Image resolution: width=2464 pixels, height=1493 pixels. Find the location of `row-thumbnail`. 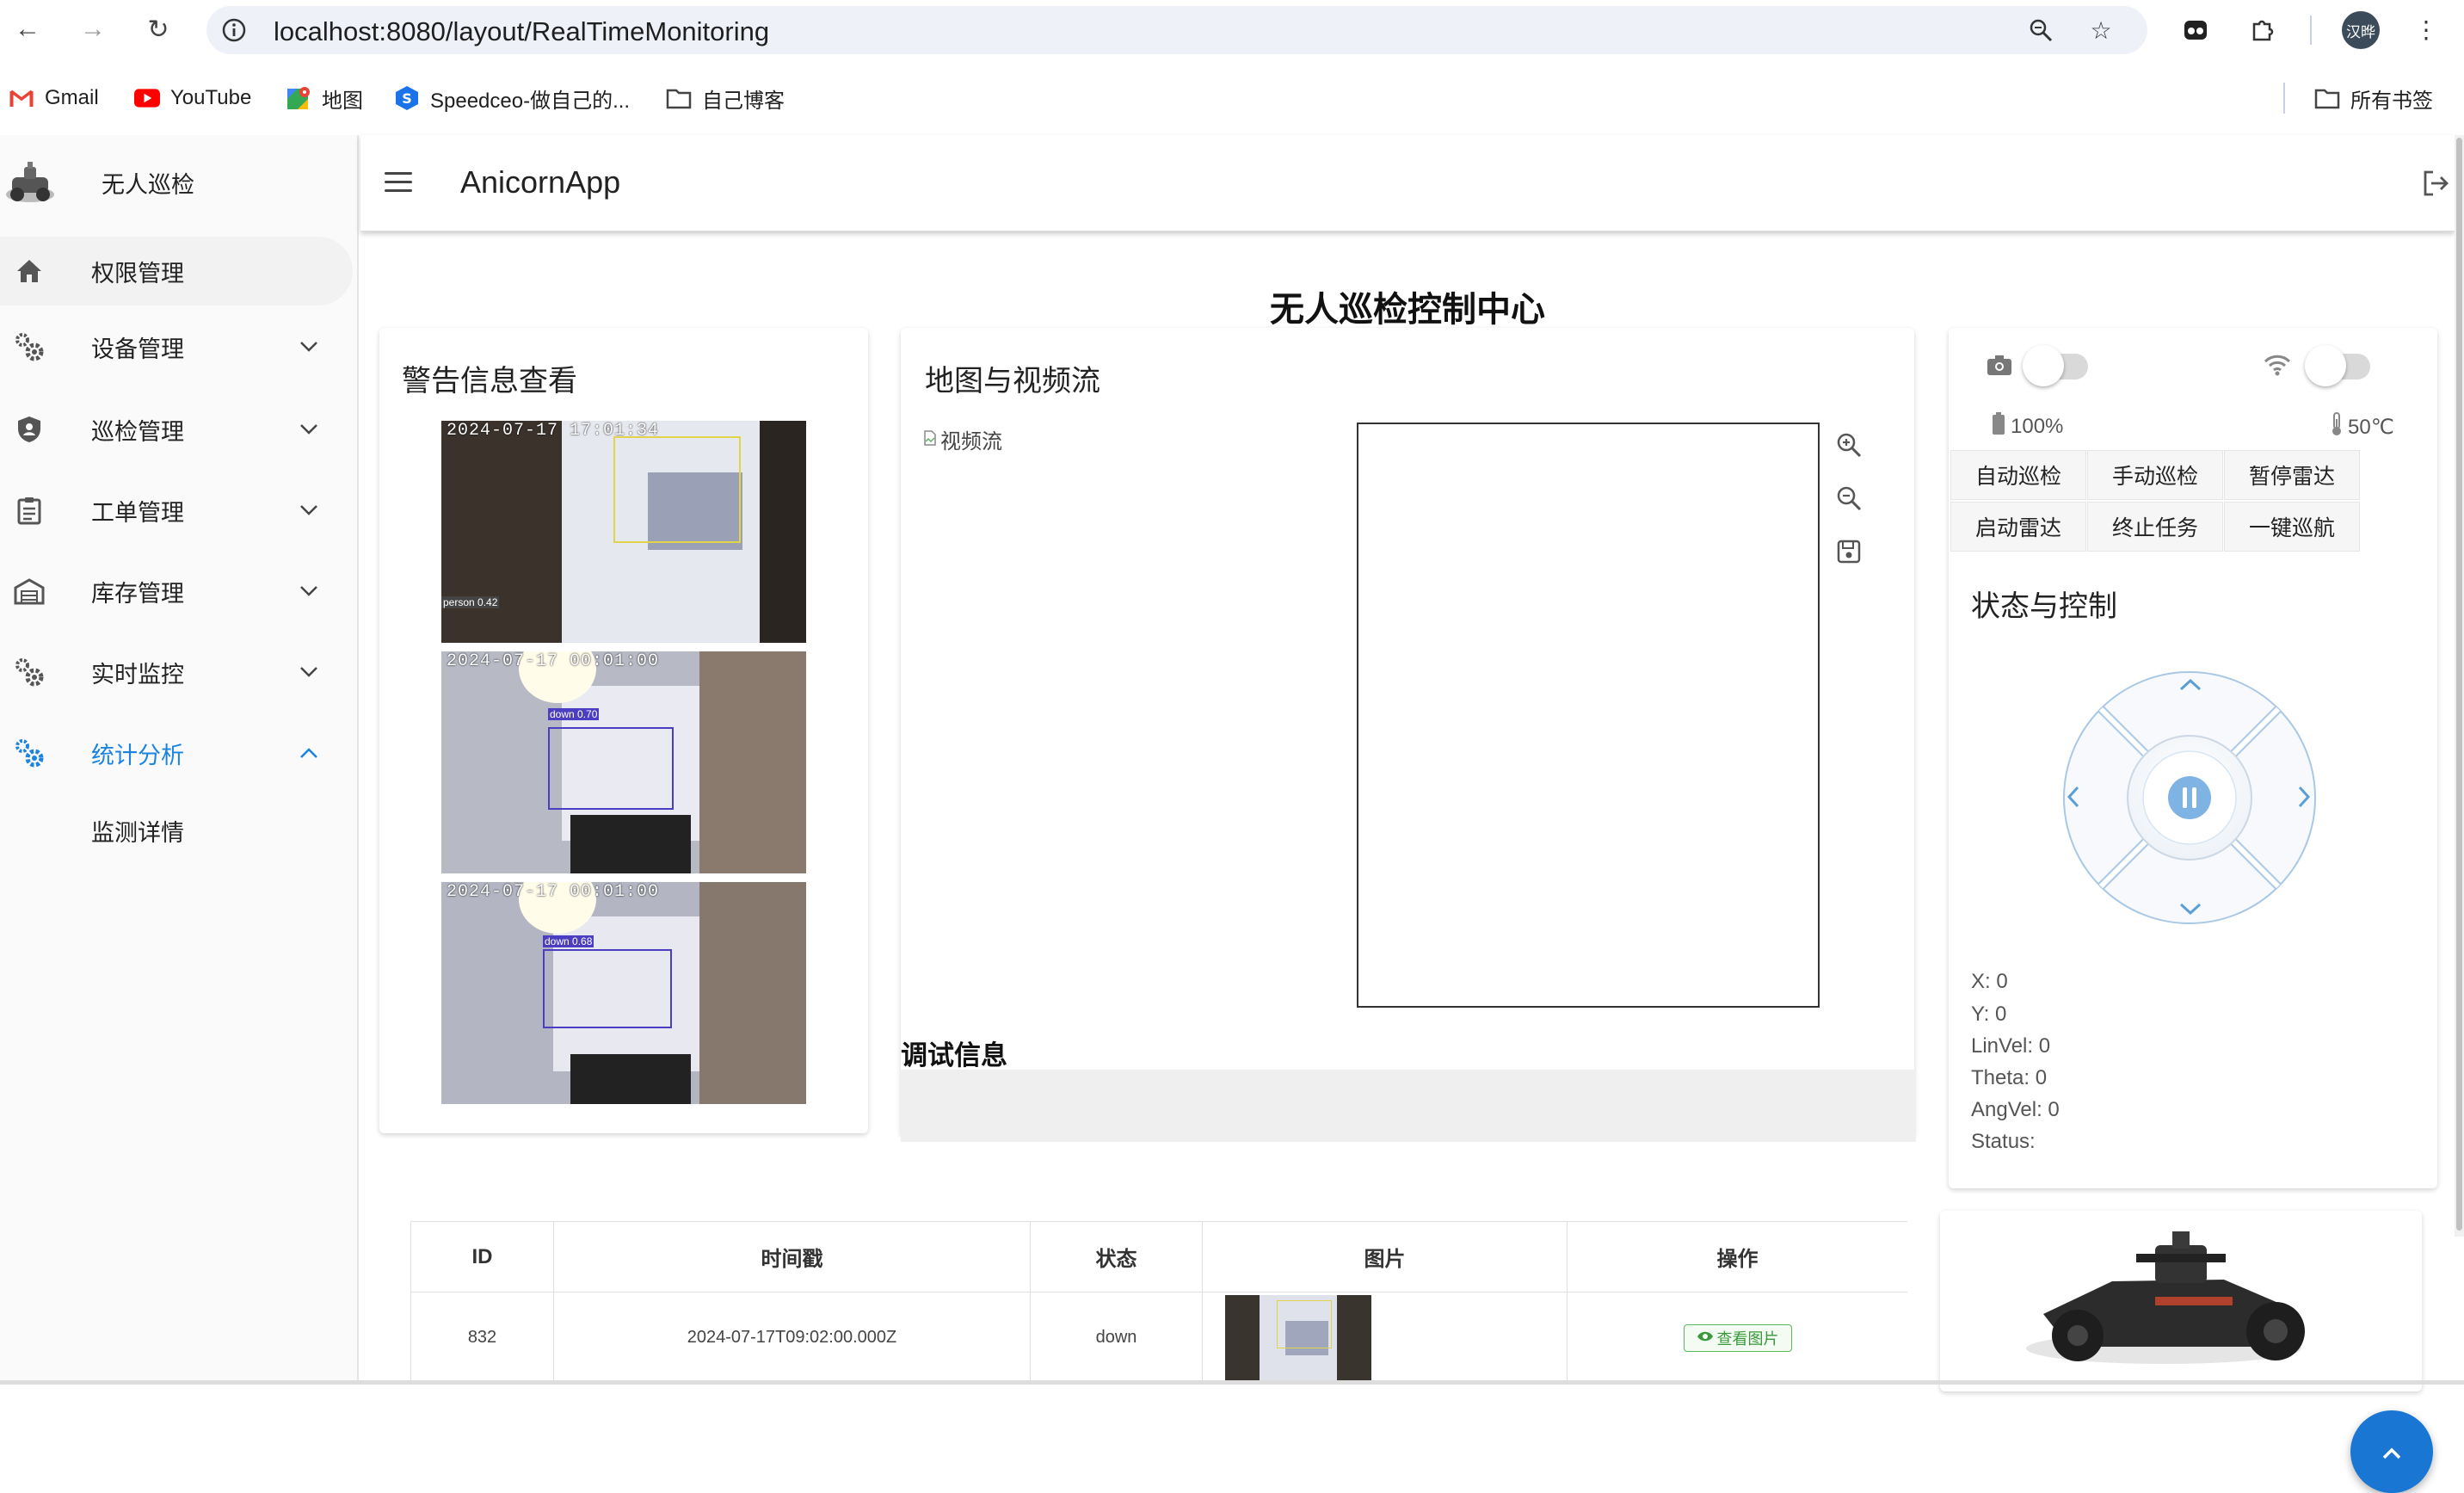

row-thumbnail is located at coordinates (1298, 1337).